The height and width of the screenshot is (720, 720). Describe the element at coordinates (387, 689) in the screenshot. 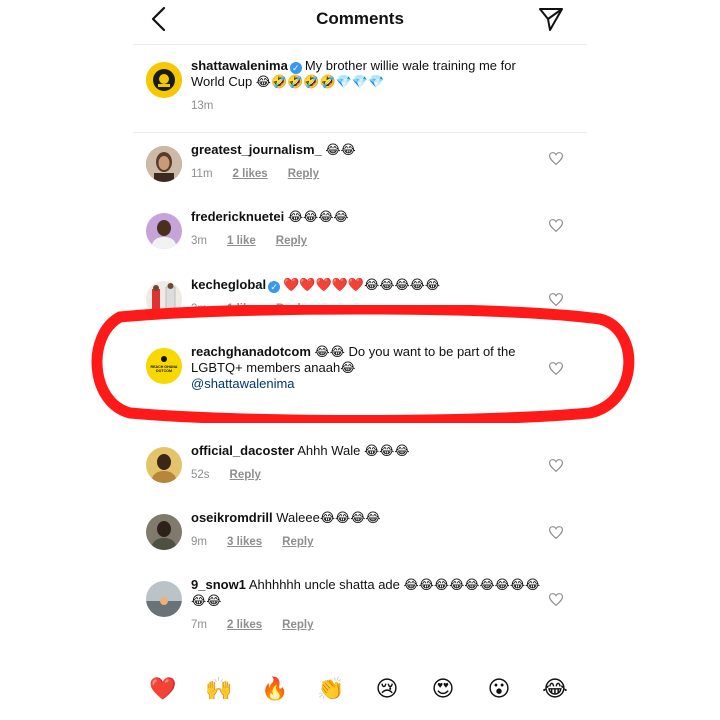

I see `reaction-crying: 😢` at that location.